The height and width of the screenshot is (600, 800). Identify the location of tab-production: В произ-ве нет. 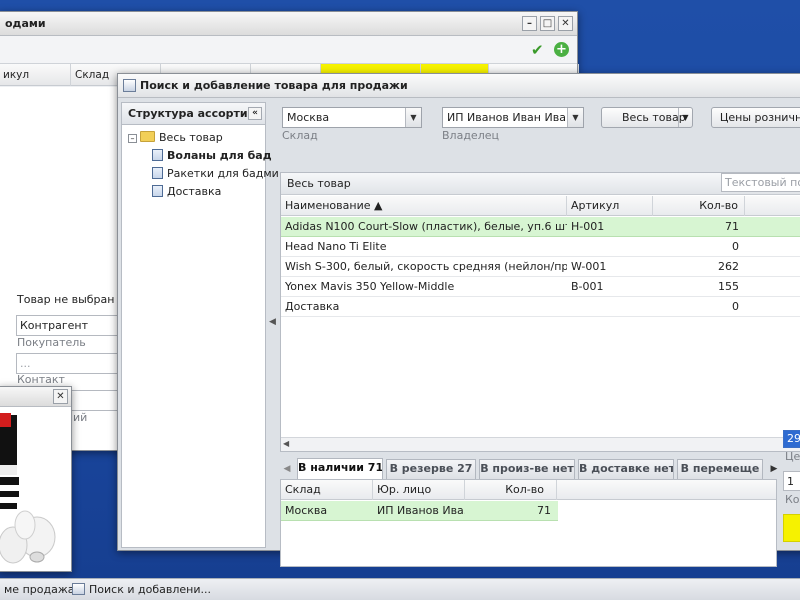
(527, 469).